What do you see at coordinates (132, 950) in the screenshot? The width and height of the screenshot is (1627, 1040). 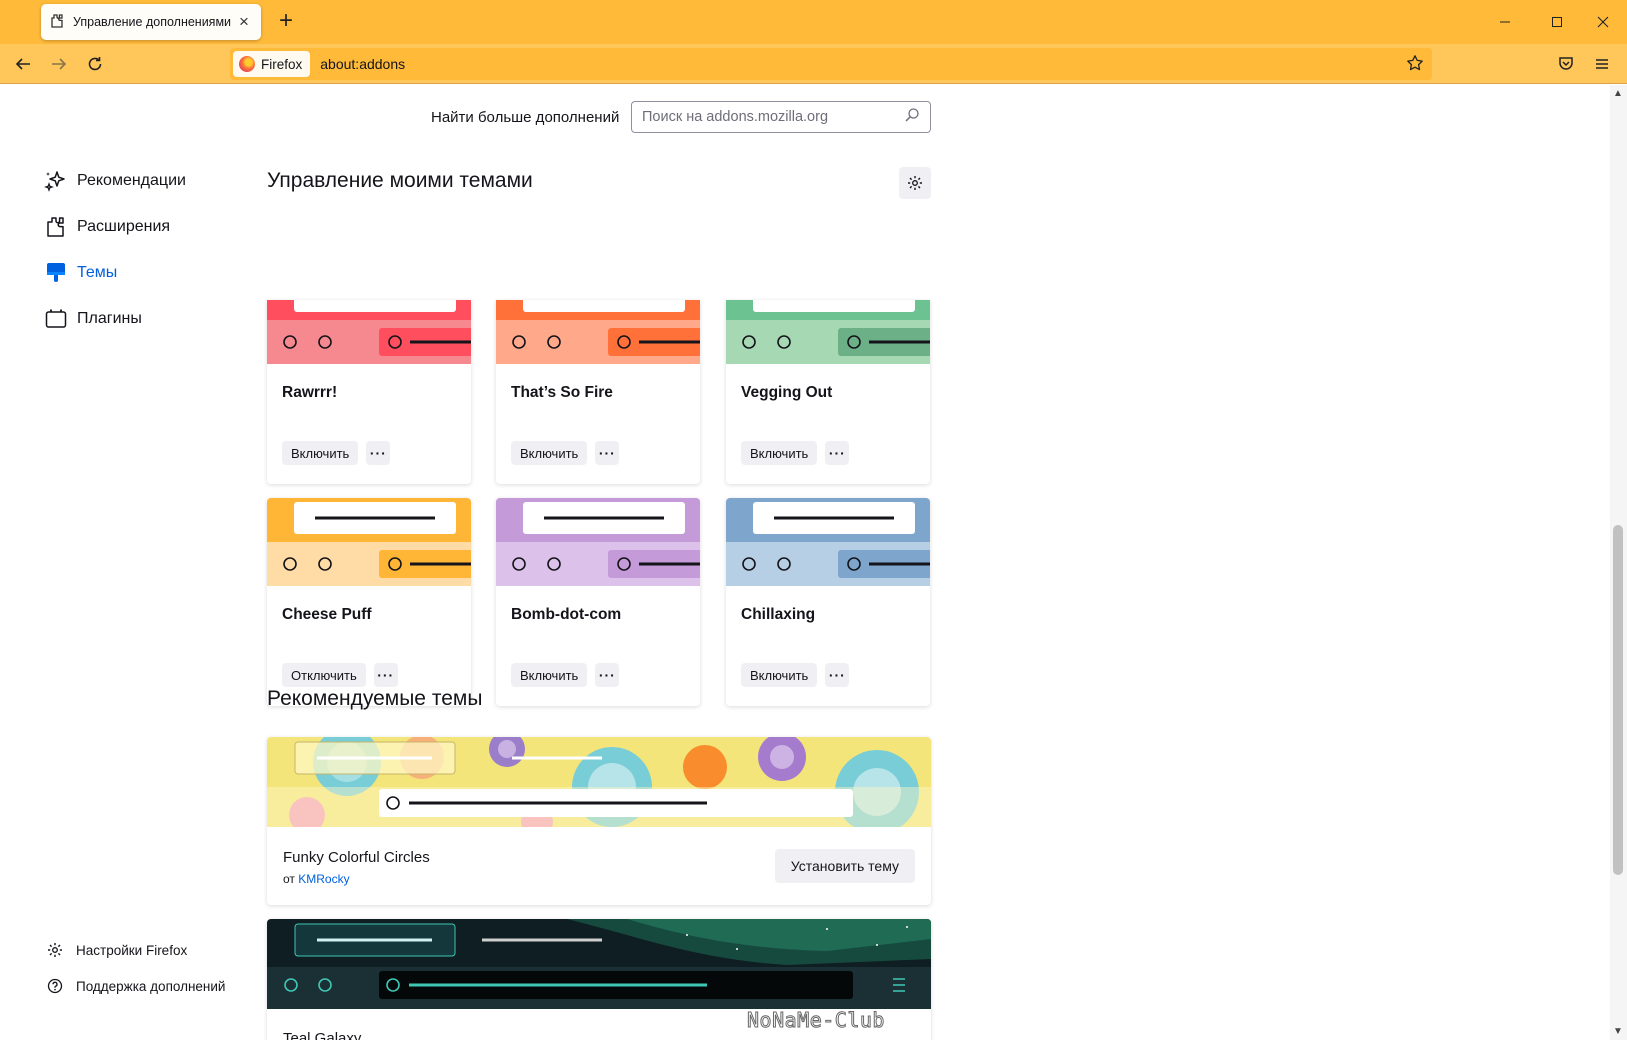 I see `footer-label: Настройки Firefox` at bounding box center [132, 950].